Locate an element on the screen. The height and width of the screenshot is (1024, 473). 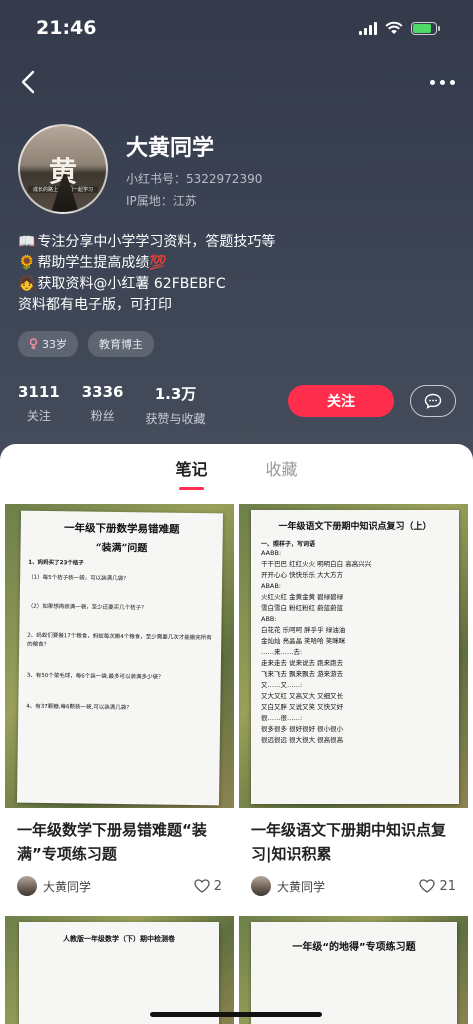
like-button: 2 is located at coordinates (208, 886).